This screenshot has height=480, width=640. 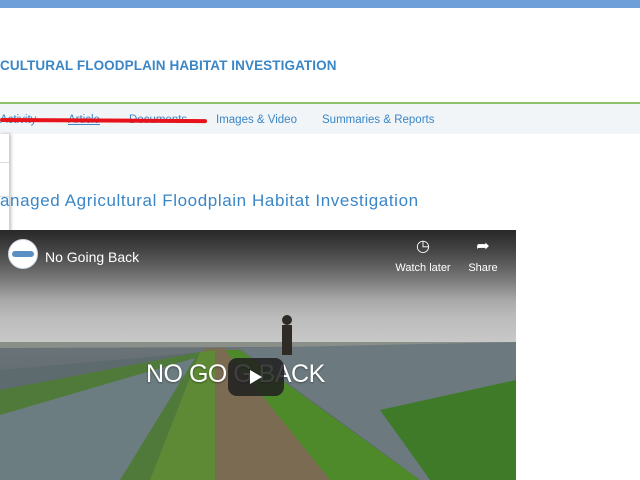 What do you see at coordinates (256, 377) in the screenshot?
I see `play-button` at bounding box center [256, 377].